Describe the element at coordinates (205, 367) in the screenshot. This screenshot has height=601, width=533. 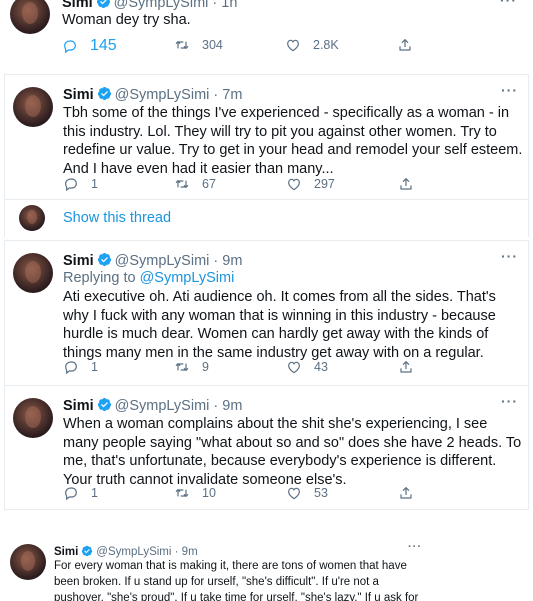
I see `retweet-count: 9` at that location.